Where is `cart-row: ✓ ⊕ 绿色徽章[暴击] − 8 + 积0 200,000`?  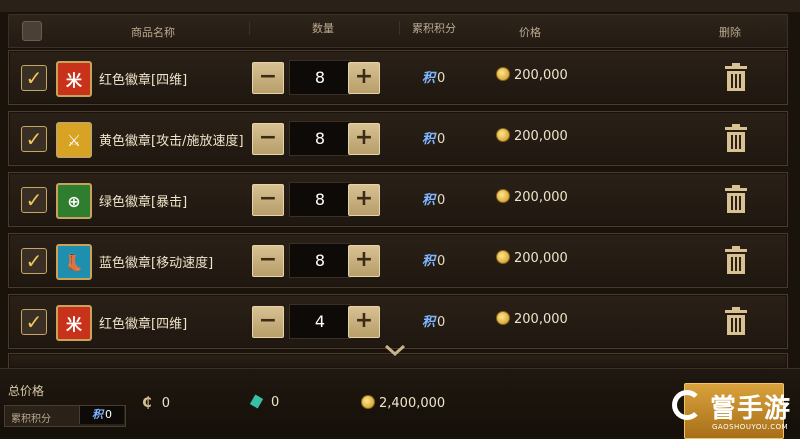
cart-row: ✓ ⊕ 绿色徽章[暴击] − 8 + 积0 200,000 is located at coordinates (398, 199).